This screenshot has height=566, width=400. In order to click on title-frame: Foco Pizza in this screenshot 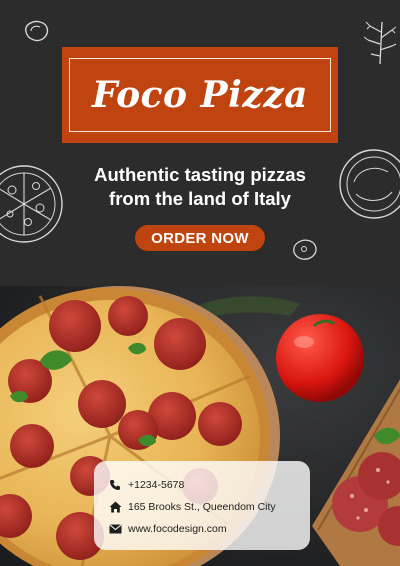, I will do `click(200, 95)`.